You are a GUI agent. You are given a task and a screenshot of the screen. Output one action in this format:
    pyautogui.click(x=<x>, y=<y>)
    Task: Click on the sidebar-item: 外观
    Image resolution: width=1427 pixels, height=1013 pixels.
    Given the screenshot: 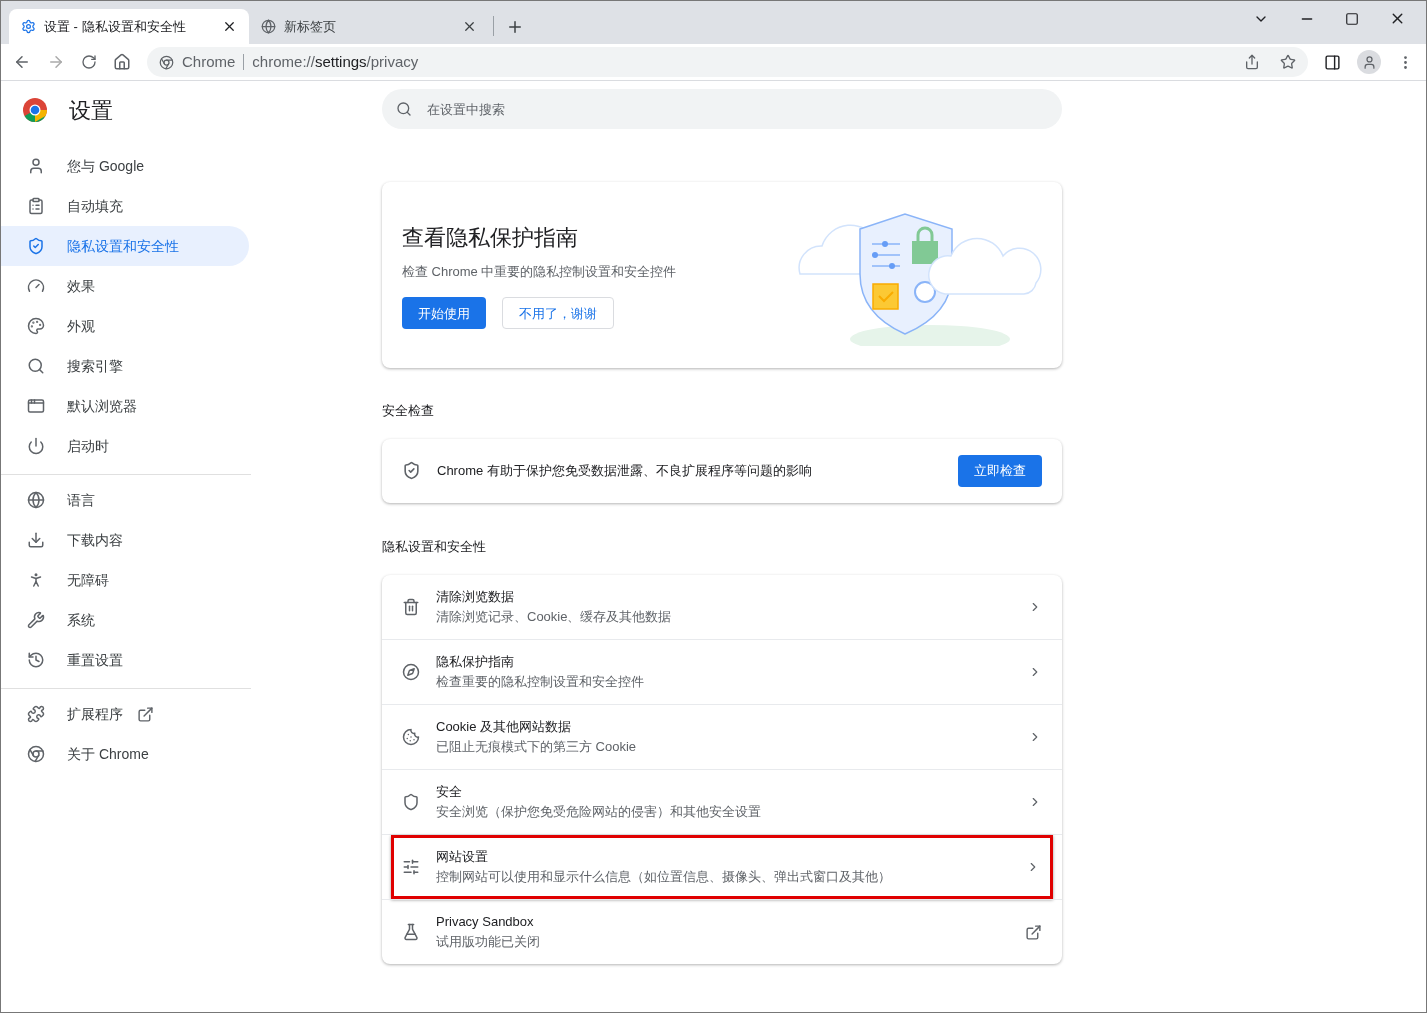 What is the action you would take?
    pyautogui.click(x=125, y=326)
    